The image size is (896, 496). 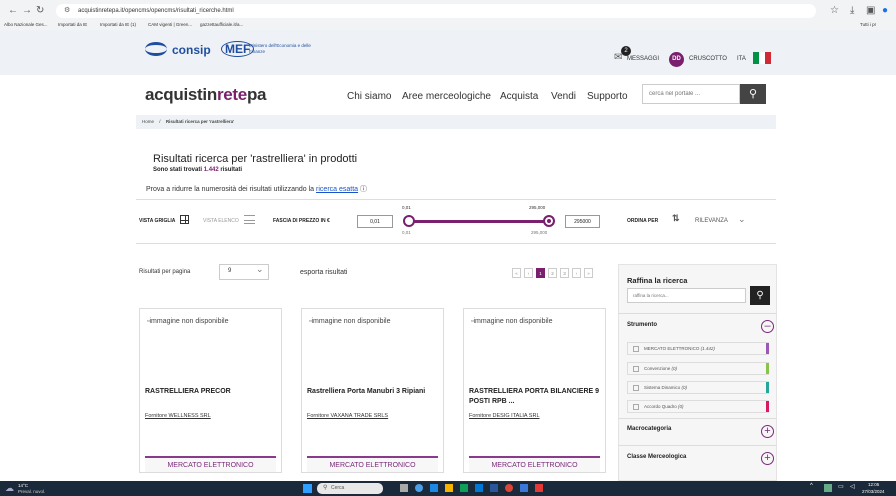 What do you see at coordinates (528, 273) in the screenshot?
I see `pagination-prev: ‹` at bounding box center [528, 273].